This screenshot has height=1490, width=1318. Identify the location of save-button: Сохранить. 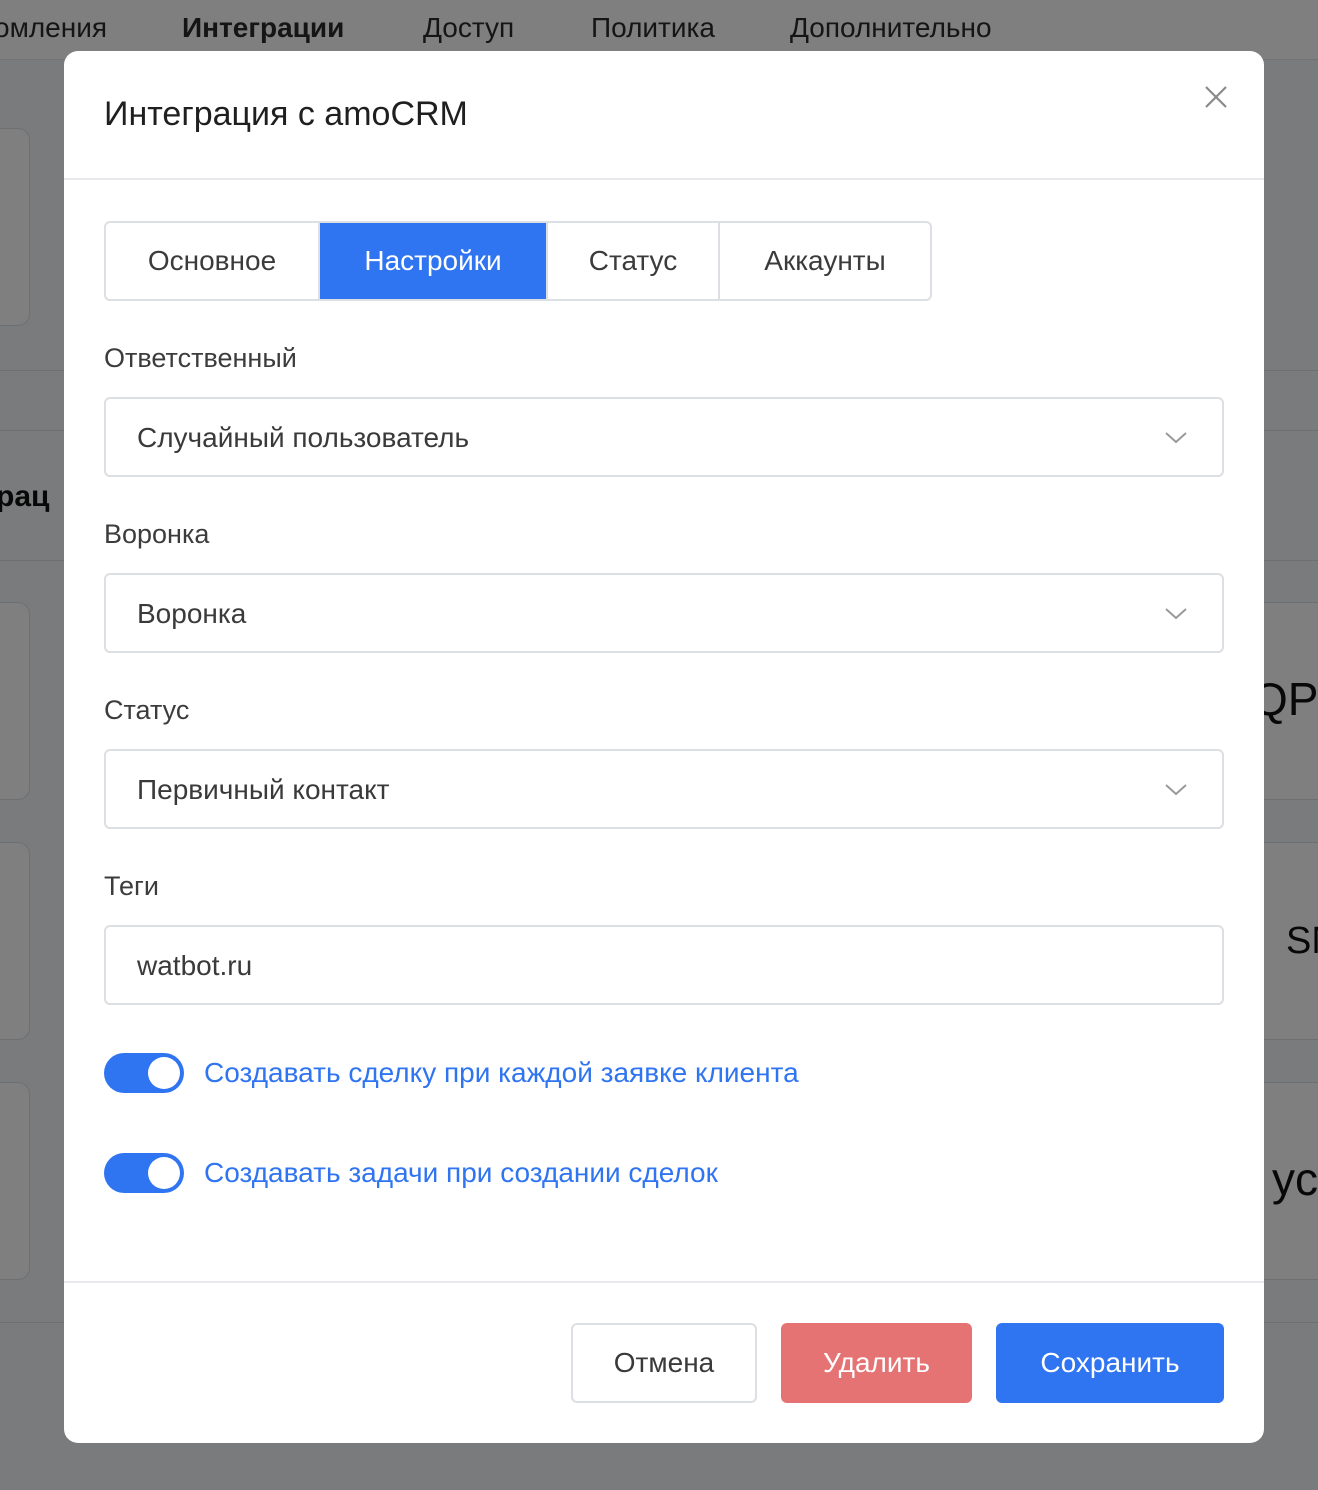
(1110, 1363).